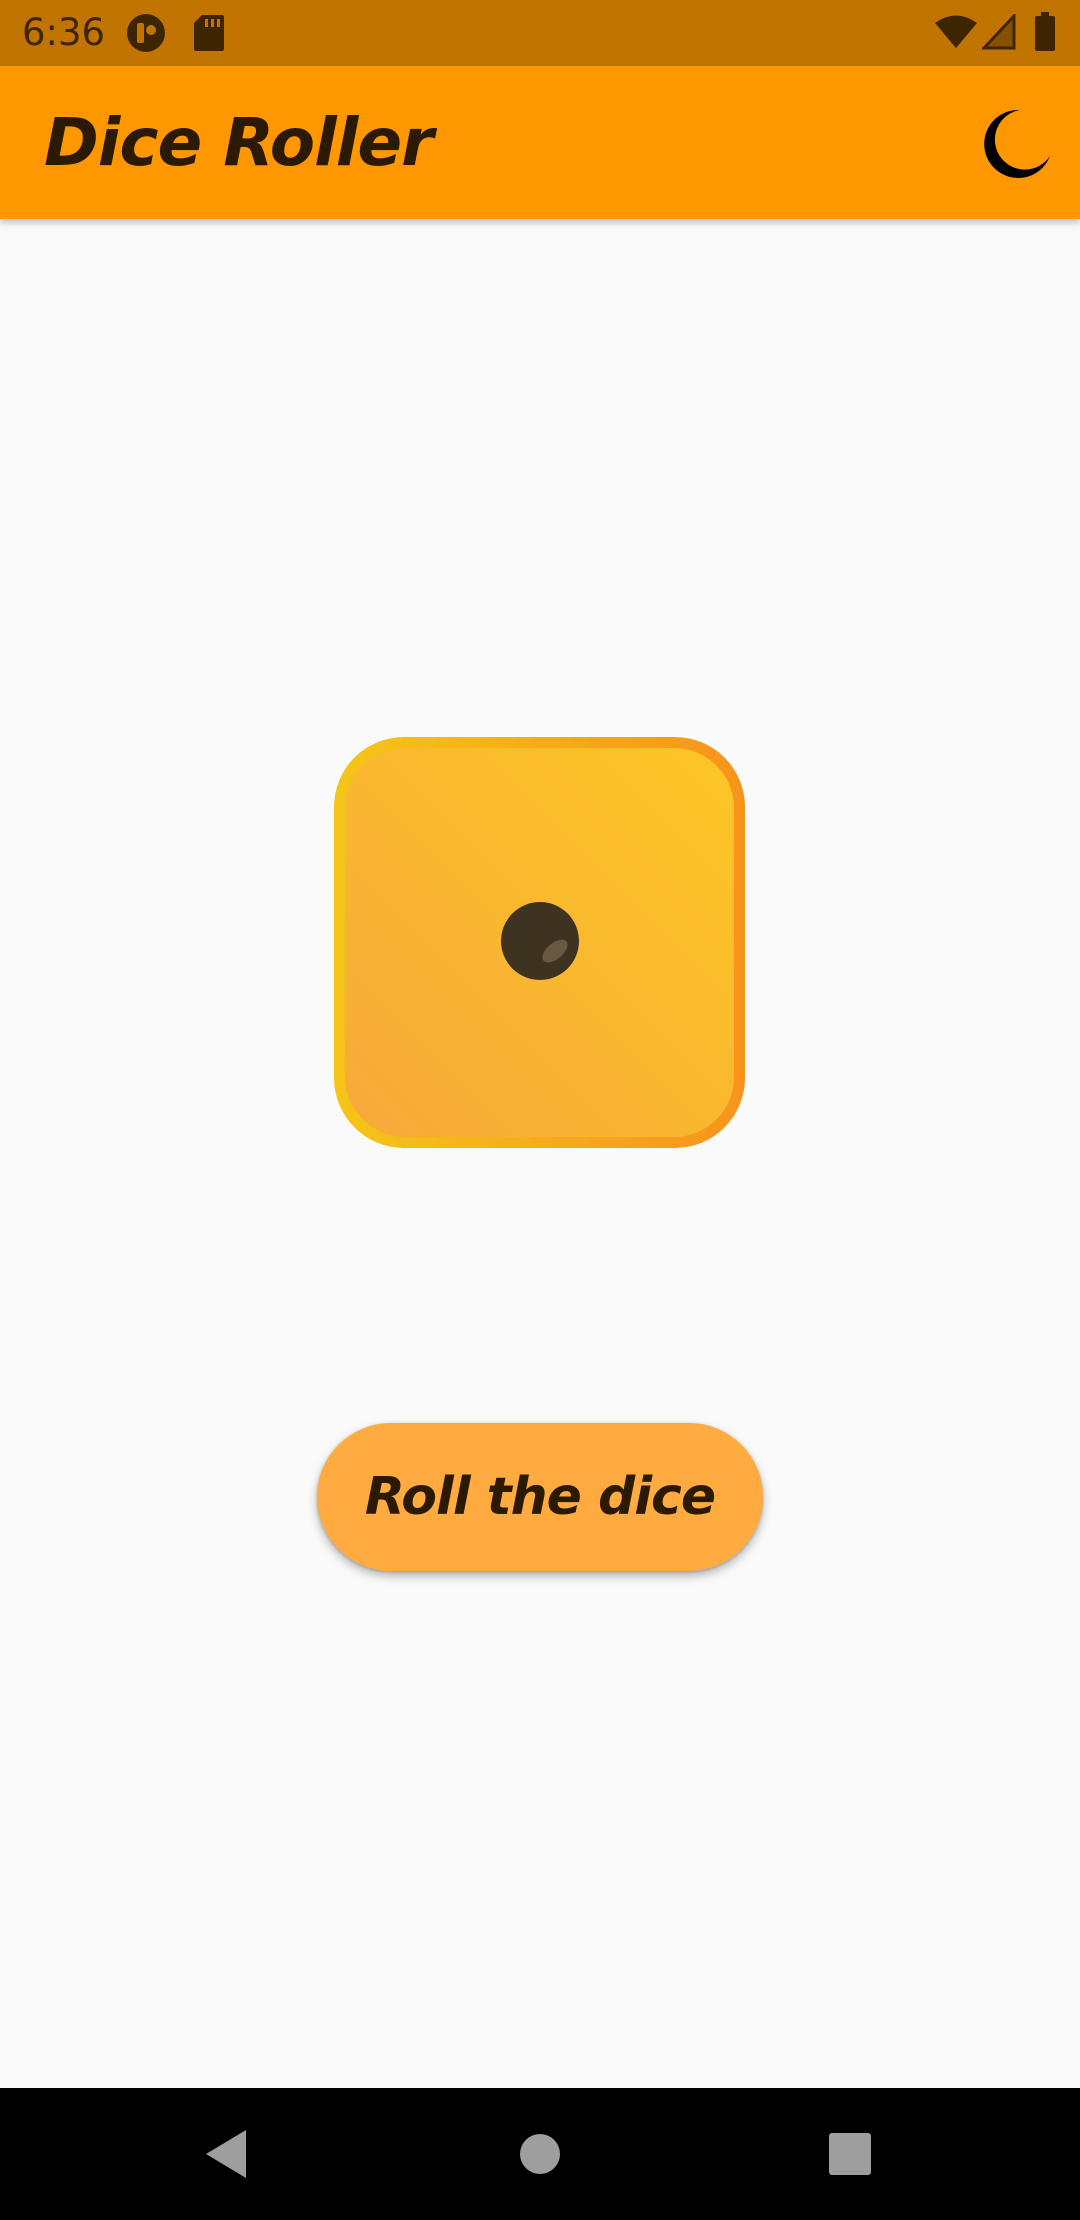 This screenshot has height=2220, width=1080. What do you see at coordinates (209, 35) in the screenshot?
I see `sd-card-icon` at bounding box center [209, 35].